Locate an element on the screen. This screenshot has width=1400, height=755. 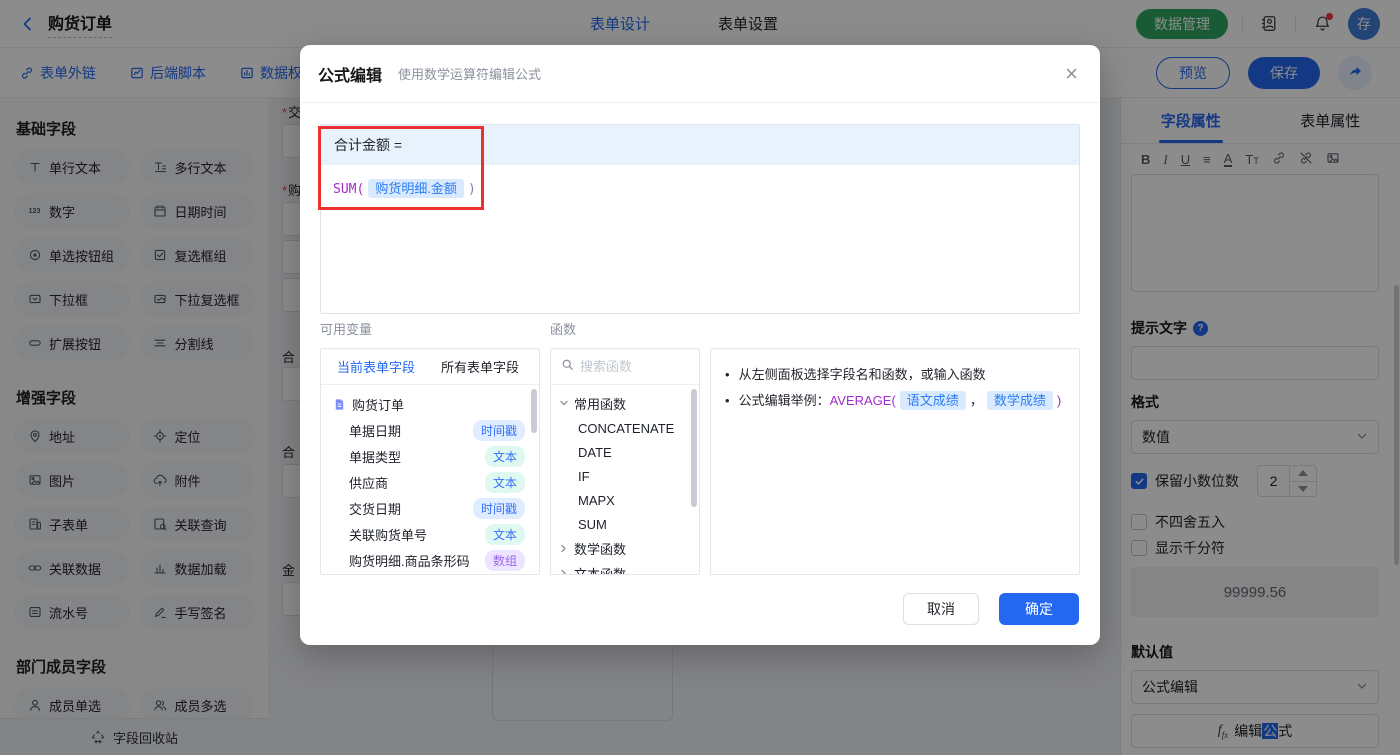
dialog-header: 公式编辑 使用数学运算符编辑公式 × is located at coordinates (700, 74).